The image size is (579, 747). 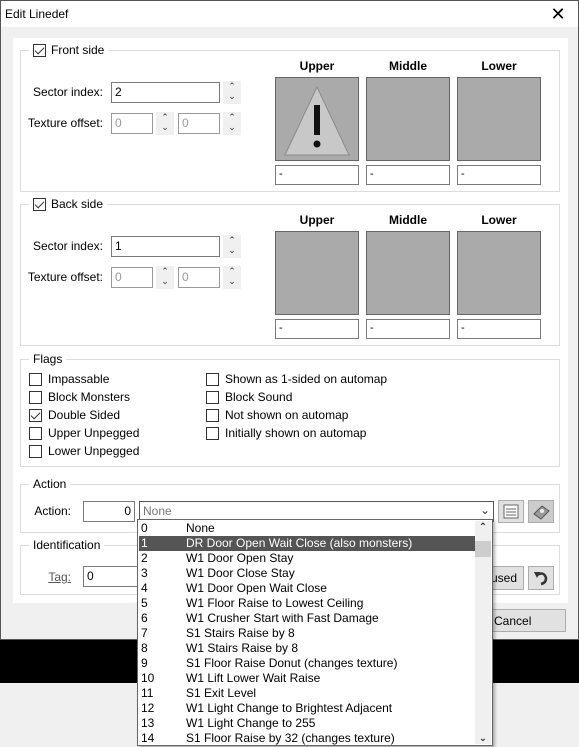 What do you see at coordinates (251, 723) in the screenshot?
I see `action-name: W1 Light Change to 255` at bounding box center [251, 723].